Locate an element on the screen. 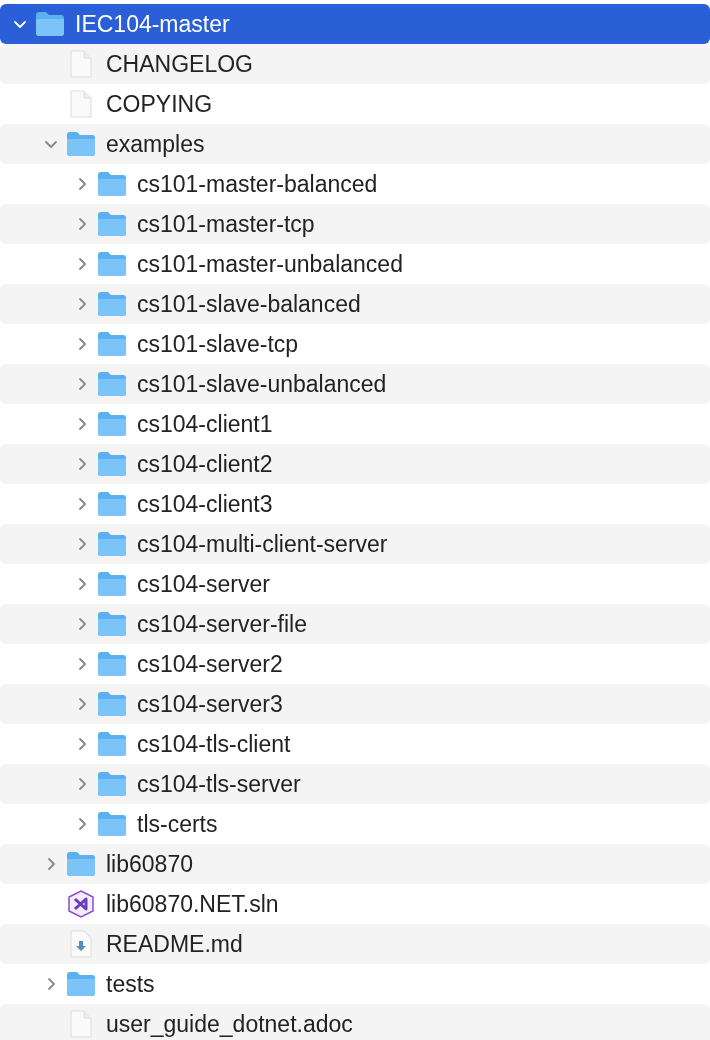 The width and height of the screenshot is (710, 1040). file-name: CHANGELOG is located at coordinates (179, 64).